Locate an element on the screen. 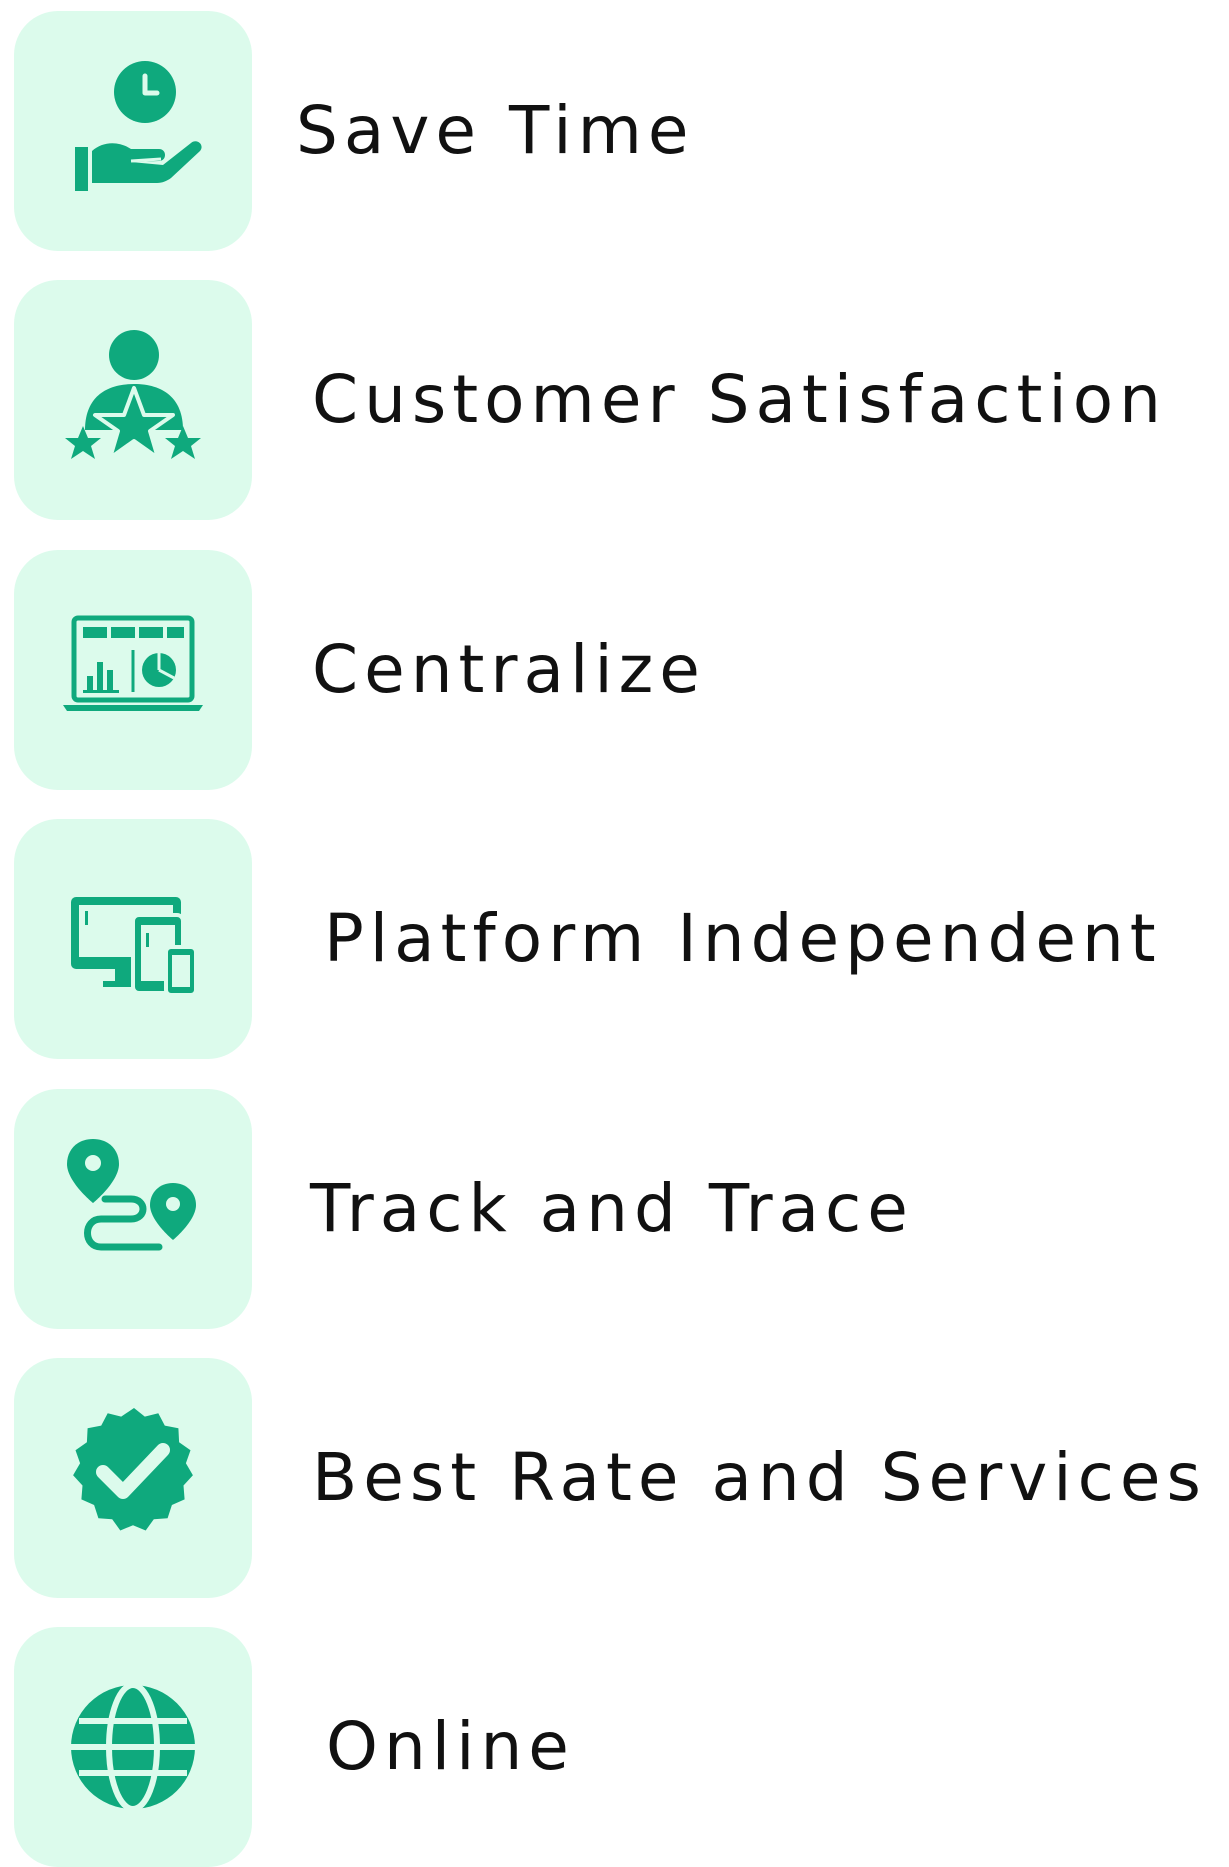  feature-label: Track and Trace is located at coordinates (612, 1208).